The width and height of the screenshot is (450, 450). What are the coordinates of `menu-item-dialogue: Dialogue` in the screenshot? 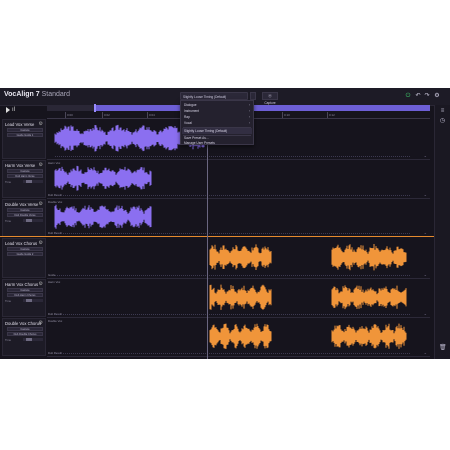 It's located at (190, 105).